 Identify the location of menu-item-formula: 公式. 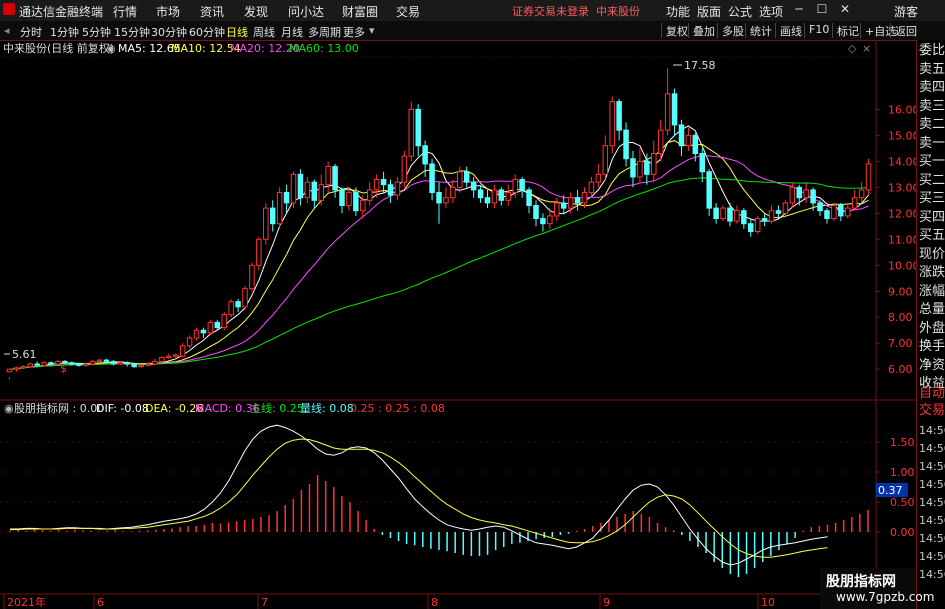
(740, 11).